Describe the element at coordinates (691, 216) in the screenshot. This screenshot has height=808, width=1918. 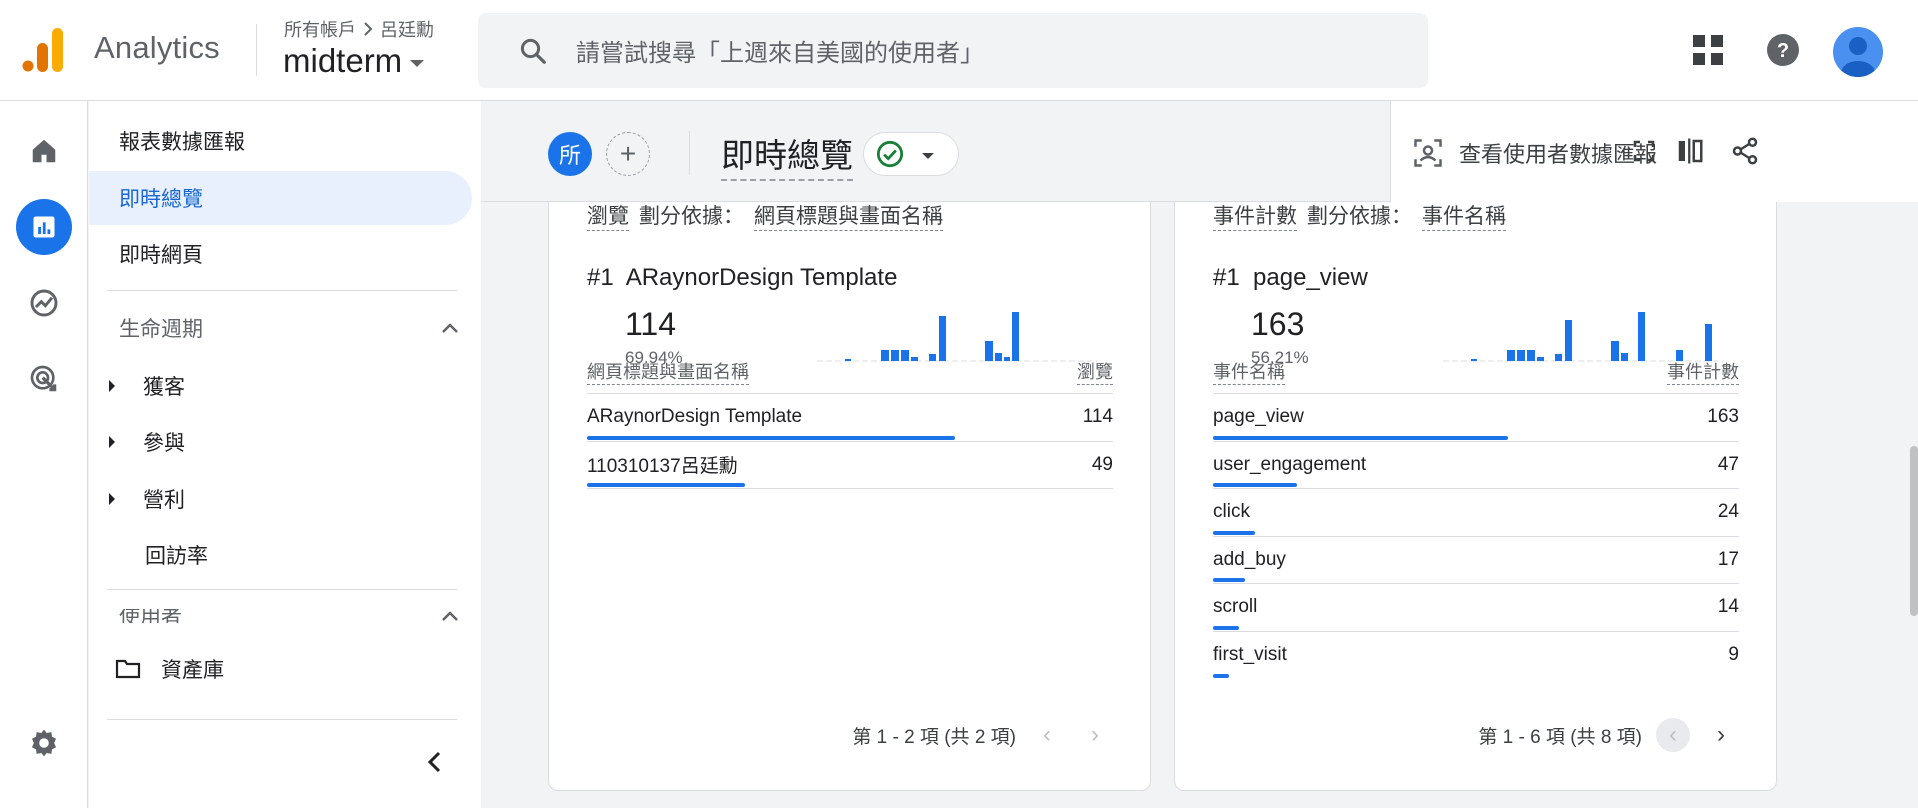
I see `breakdown-label: 劃分依據：` at that location.